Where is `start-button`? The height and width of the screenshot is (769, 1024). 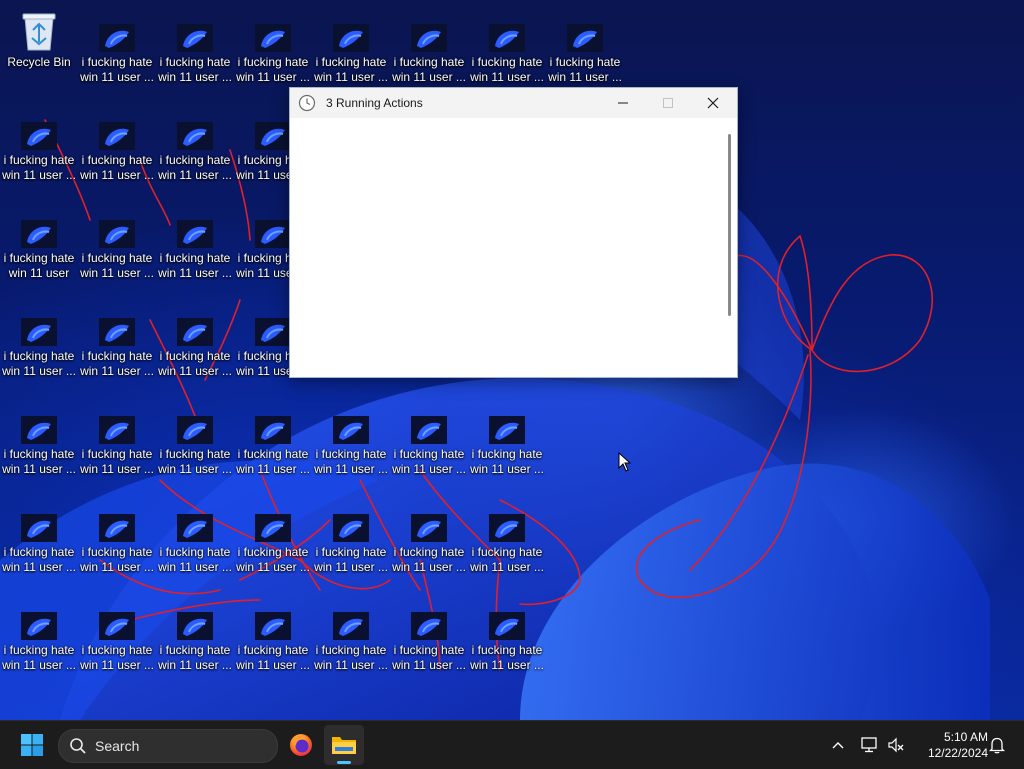
start-button is located at coordinates (32, 745).